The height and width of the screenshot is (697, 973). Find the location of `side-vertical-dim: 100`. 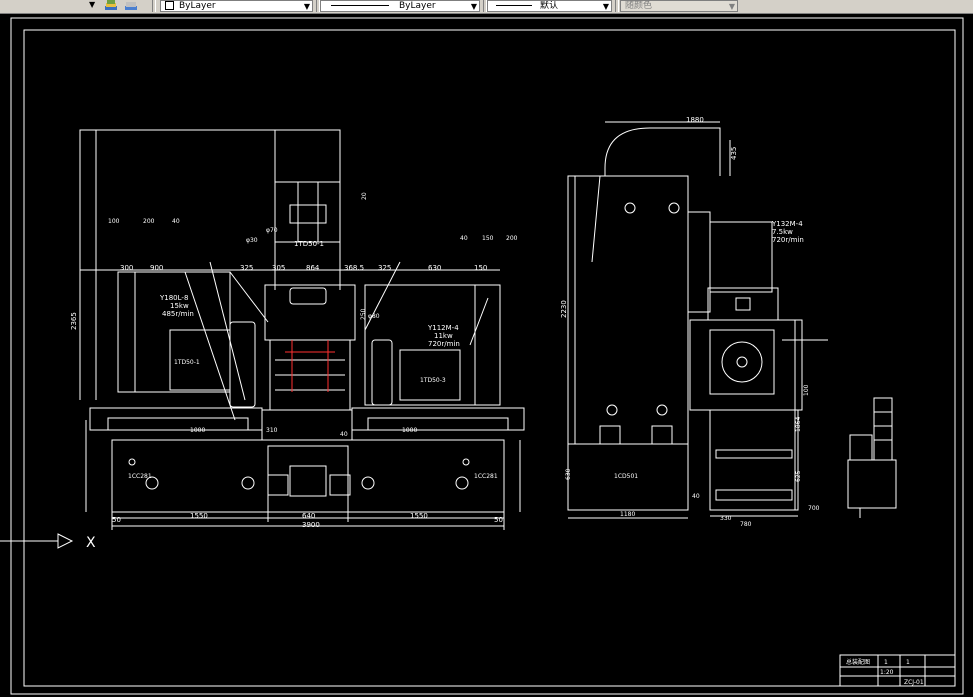

side-vertical-dim: 100 is located at coordinates (806, 390).